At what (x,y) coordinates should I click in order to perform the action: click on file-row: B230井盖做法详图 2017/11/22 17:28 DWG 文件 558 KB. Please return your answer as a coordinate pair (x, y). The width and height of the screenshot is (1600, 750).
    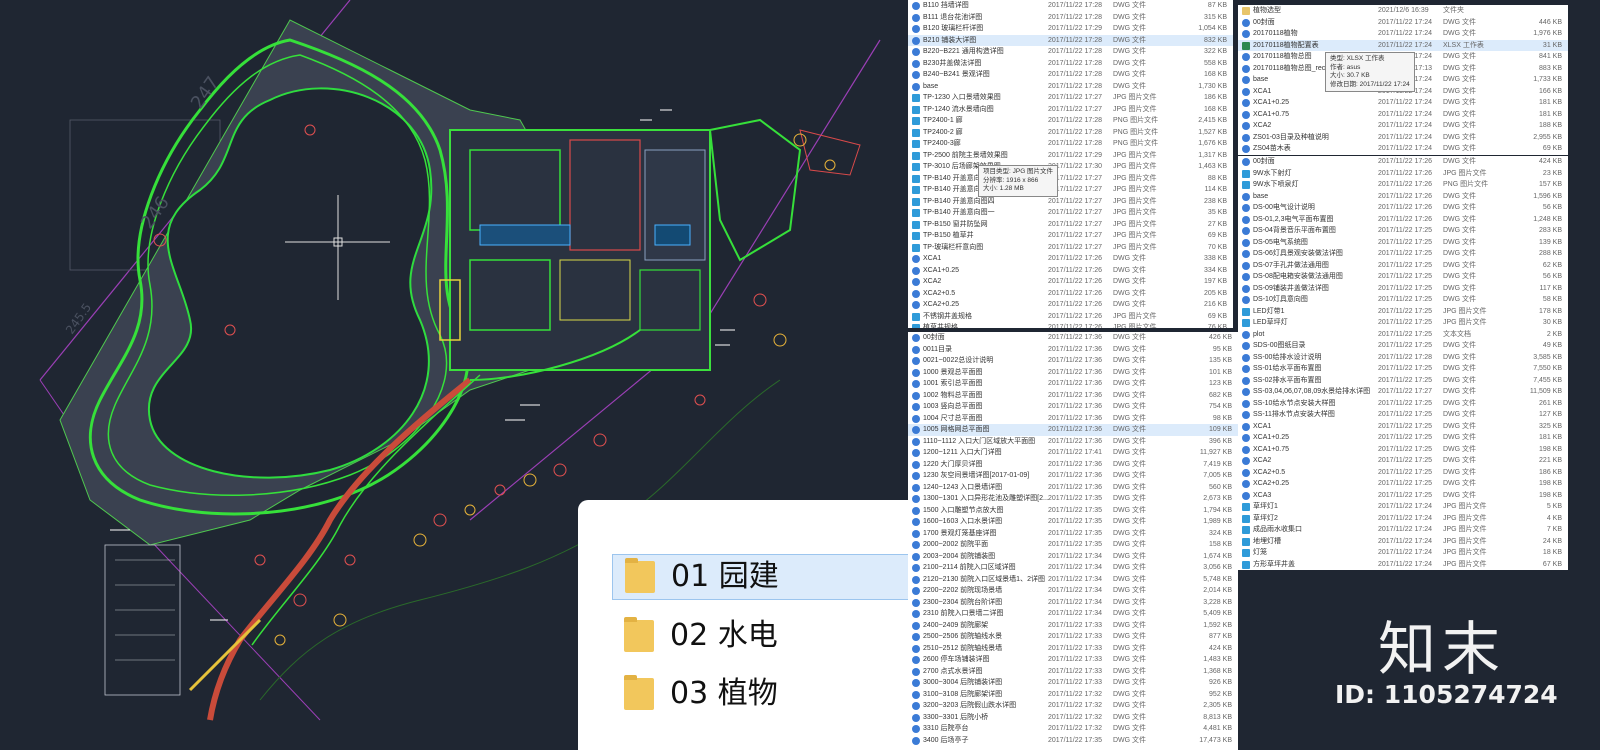
    Looking at the image, I should click on (1070, 64).